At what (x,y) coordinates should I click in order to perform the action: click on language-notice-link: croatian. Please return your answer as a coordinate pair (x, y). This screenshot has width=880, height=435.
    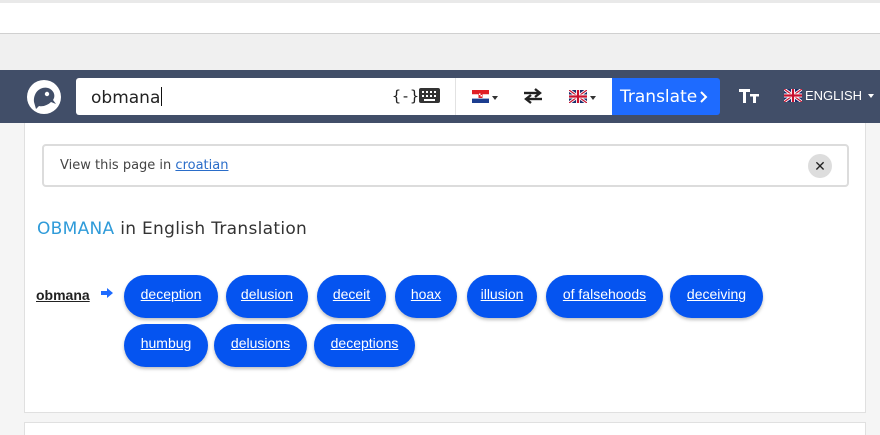
    Looking at the image, I should click on (201, 165).